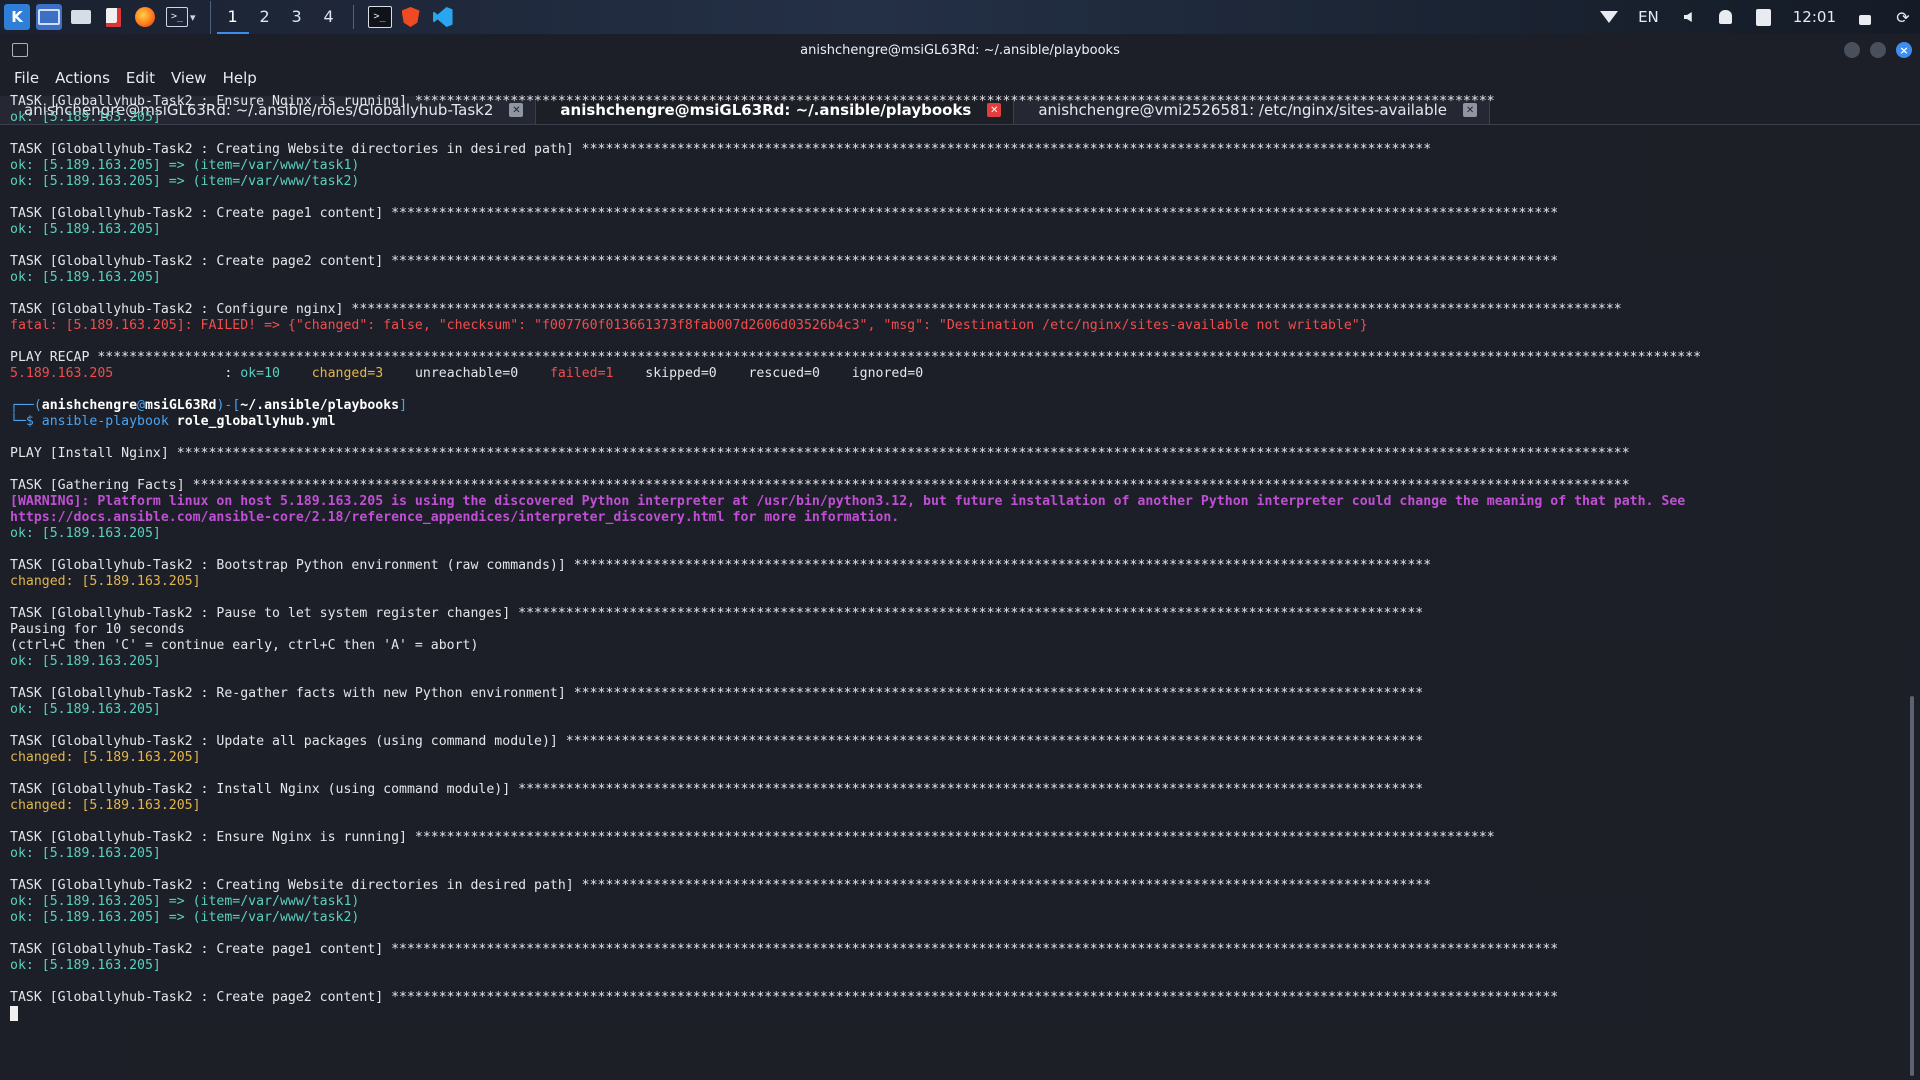 This screenshot has width=1920, height=1080. What do you see at coordinates (353, 17) in the screenshot?
I see `panel-divider` at bounding box center [353, 17].